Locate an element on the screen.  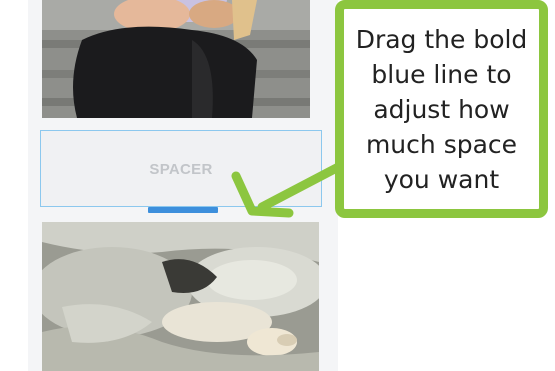
callout-line: much space is located at coordinates (441, 144).